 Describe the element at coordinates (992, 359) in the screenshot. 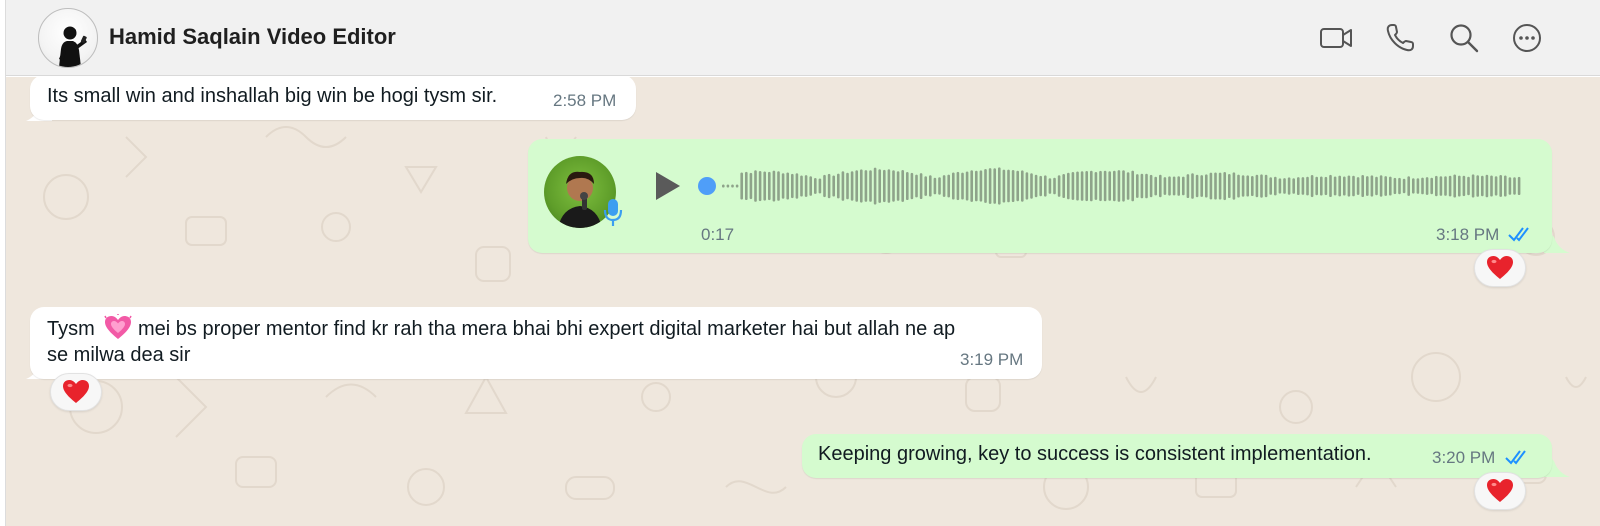

I see `message-time: 3:19 PM` at that location.